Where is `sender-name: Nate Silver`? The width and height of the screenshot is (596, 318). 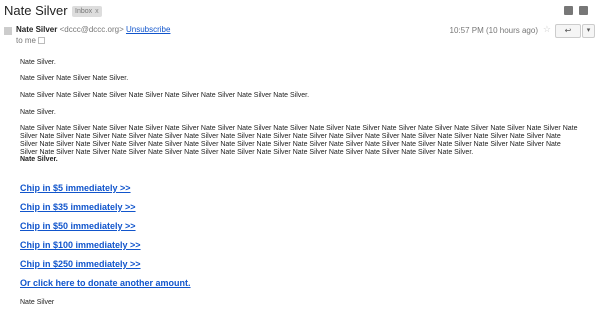 sender-name: Nate Silver is located at coordinates (36, 29).